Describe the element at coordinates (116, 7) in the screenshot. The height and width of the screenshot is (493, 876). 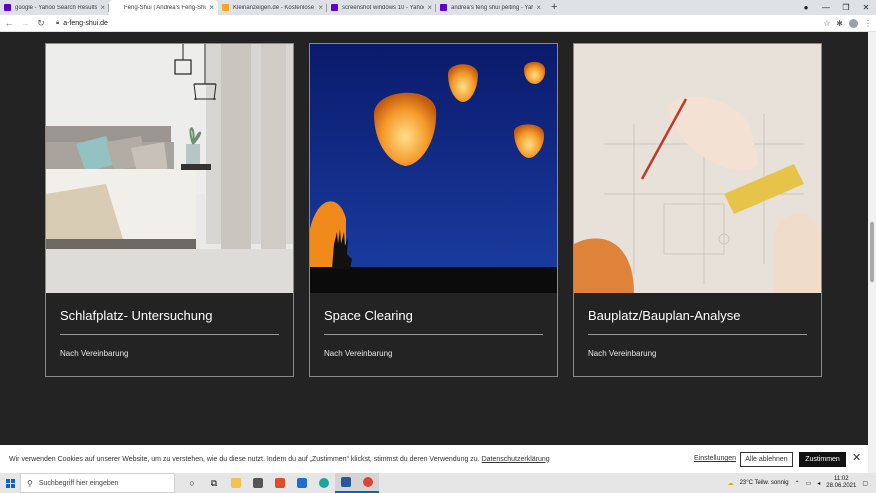
I see `site-favicon-icon` at that location.